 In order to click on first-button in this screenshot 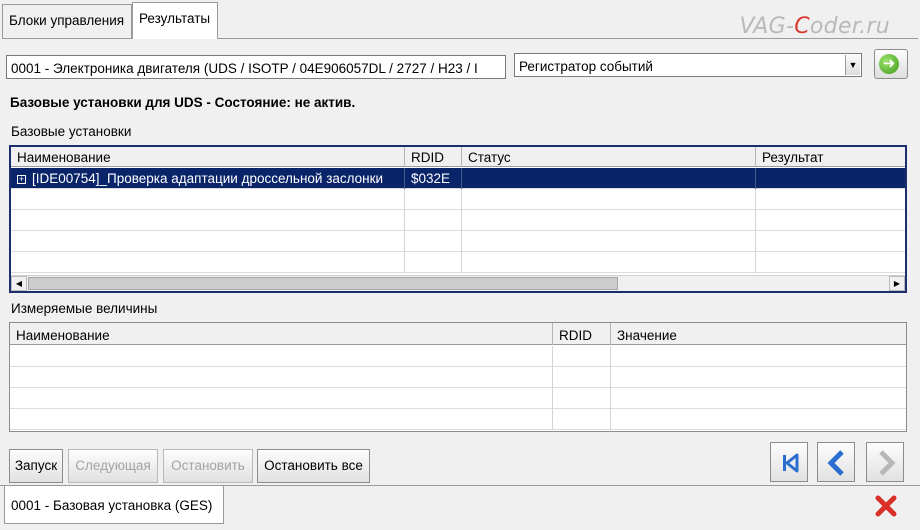, I will do `click(789, 462)`.